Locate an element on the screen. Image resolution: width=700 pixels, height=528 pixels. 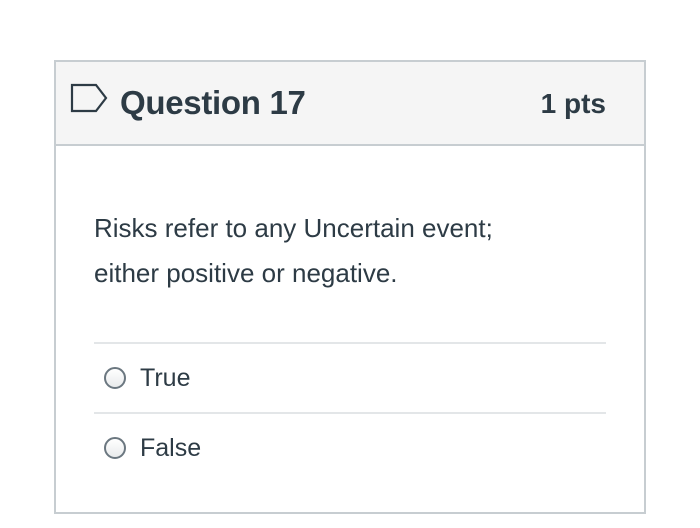
radio-button-false is located at coordinates (115, 448).